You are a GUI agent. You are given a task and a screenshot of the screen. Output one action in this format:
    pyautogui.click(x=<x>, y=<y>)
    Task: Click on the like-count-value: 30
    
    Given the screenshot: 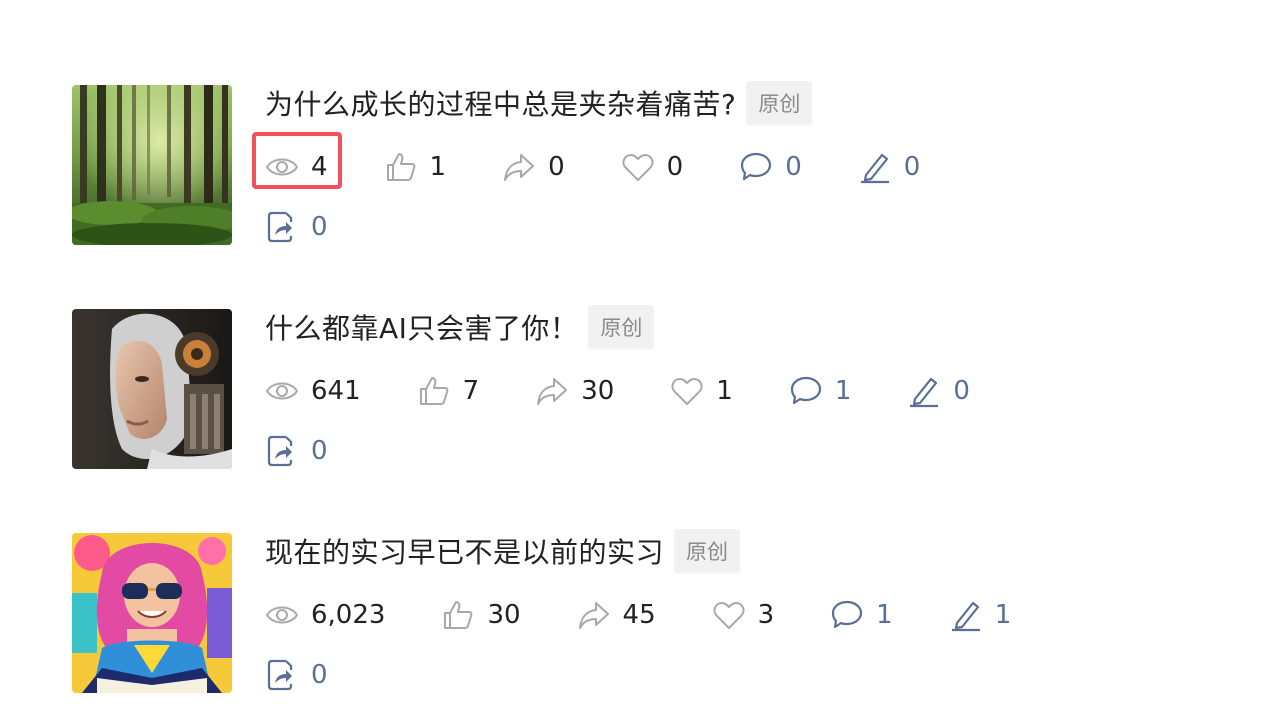 What is the action you would take?
    pyautogui.click(x=504, y=615)
    